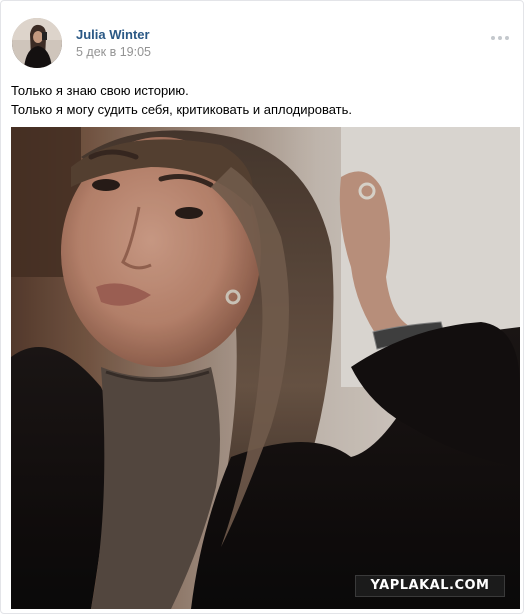  I want to click on avatar, so click(37, 43).